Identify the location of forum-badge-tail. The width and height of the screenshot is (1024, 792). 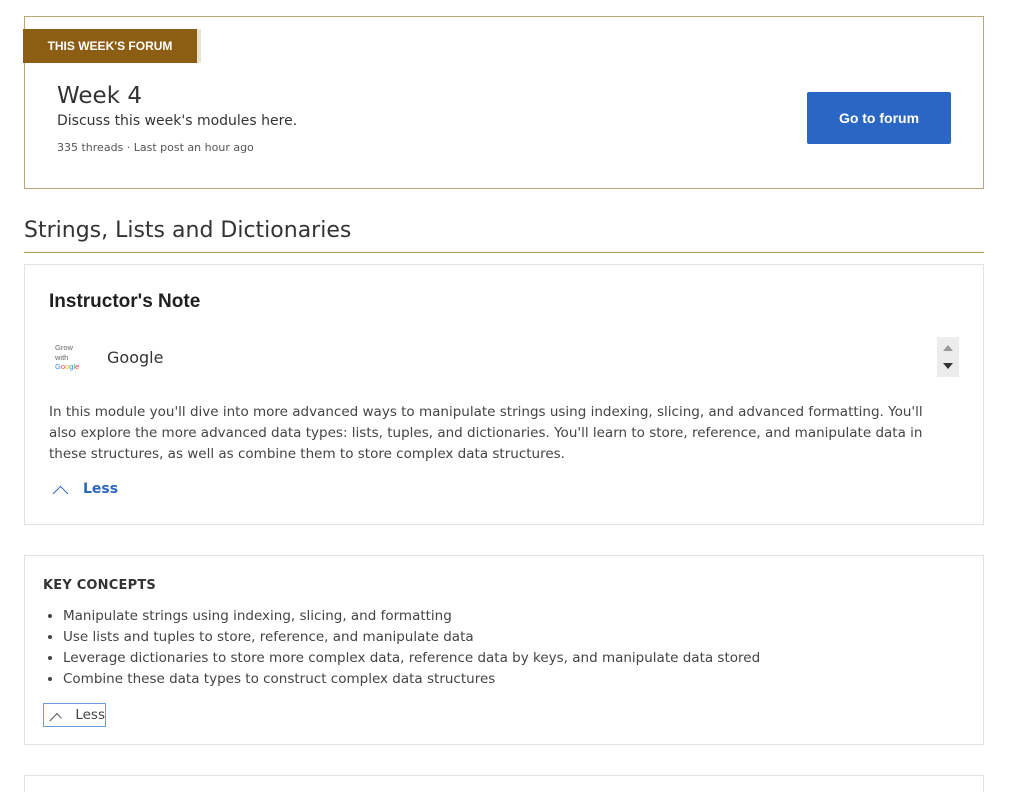
(199, 46).